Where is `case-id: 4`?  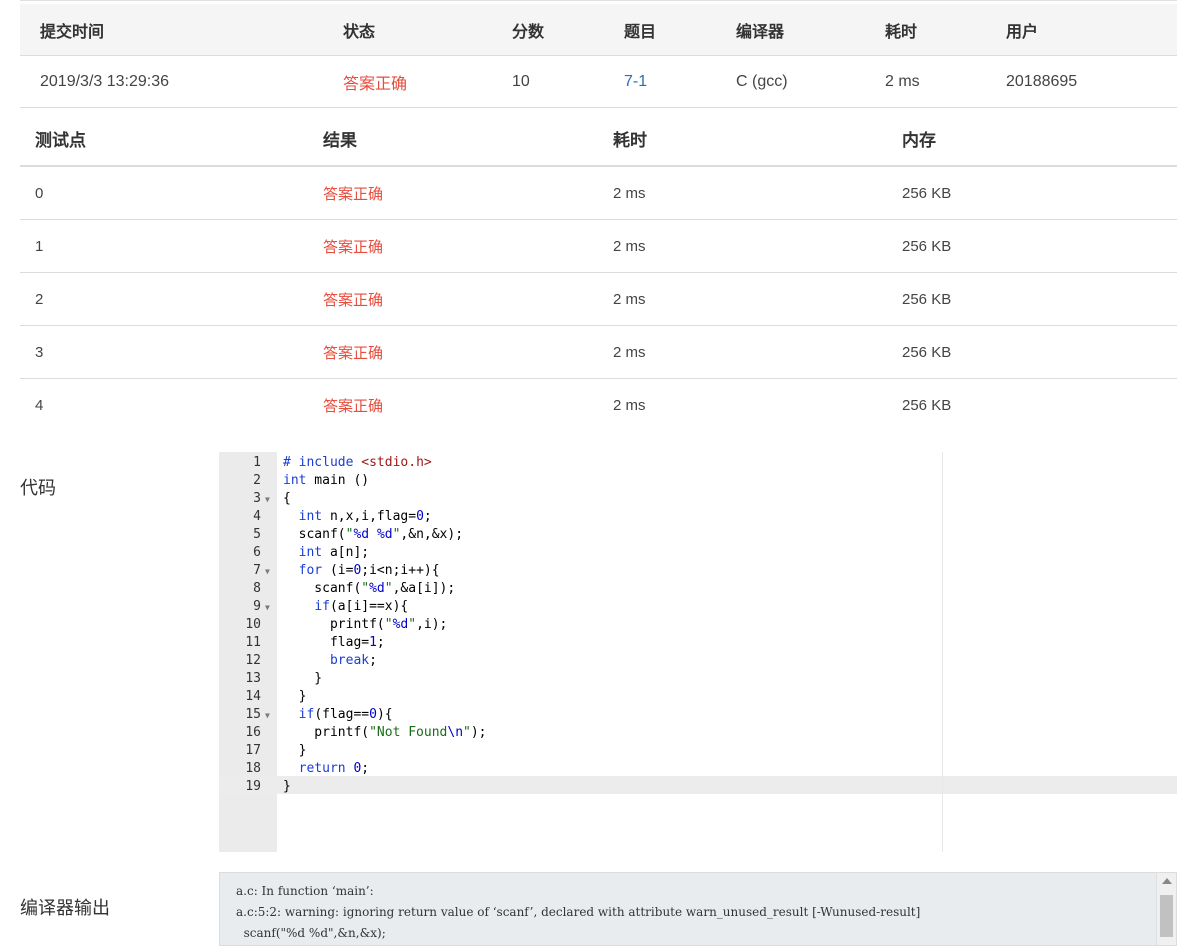 case-id: 4 is located at coordinates (39, 405).